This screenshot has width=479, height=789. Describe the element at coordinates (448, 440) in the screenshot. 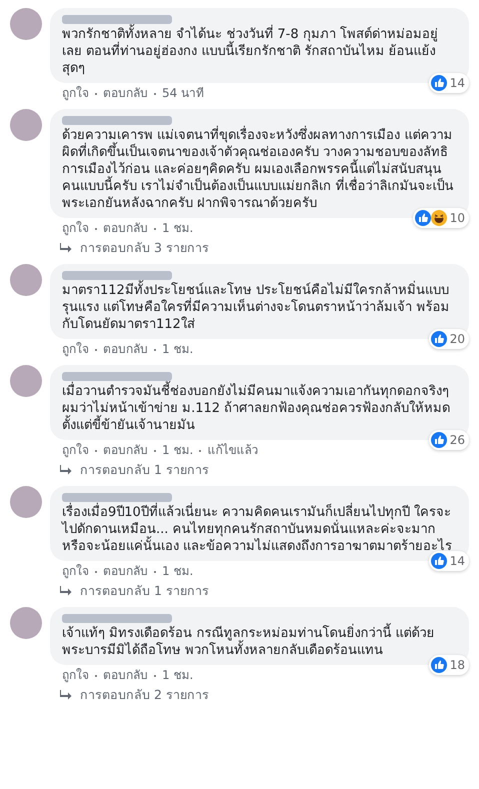

I see `reaction-badge: 26` at that location.